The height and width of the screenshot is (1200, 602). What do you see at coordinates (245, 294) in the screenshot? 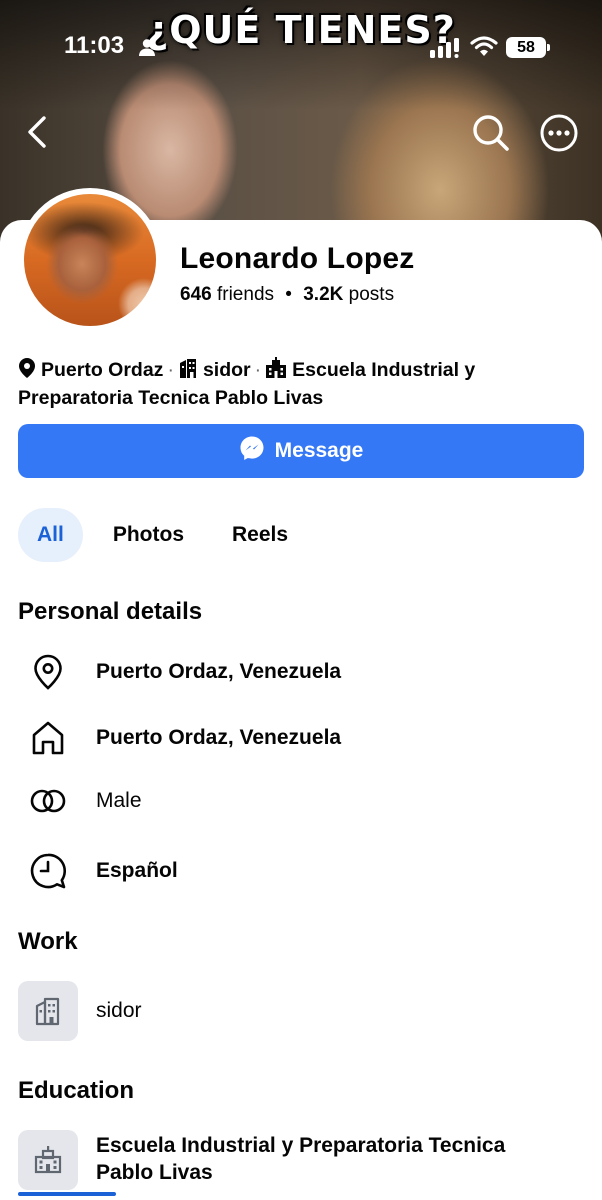
I see `friends-label: friends` at bounding box center [245, 294].